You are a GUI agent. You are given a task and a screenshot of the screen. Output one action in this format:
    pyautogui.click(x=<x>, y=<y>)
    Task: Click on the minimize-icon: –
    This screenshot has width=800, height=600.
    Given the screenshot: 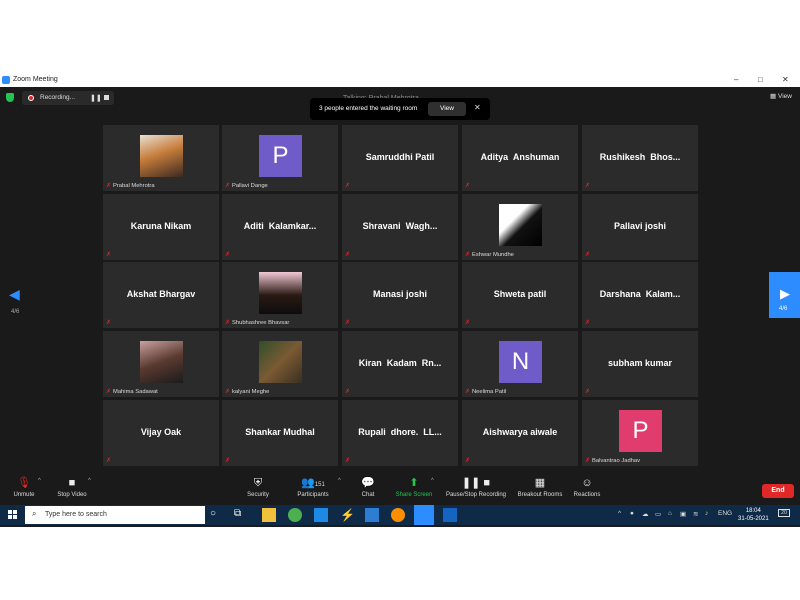 What is the action you would take?
    pyautogui.click(x=736, y=79)
    